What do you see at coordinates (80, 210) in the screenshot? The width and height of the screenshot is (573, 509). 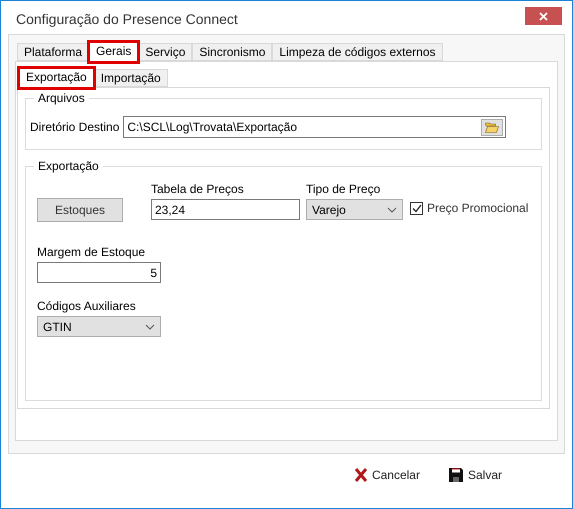 I see `estoques-button: Estoques` at bounding box center [80, 210].